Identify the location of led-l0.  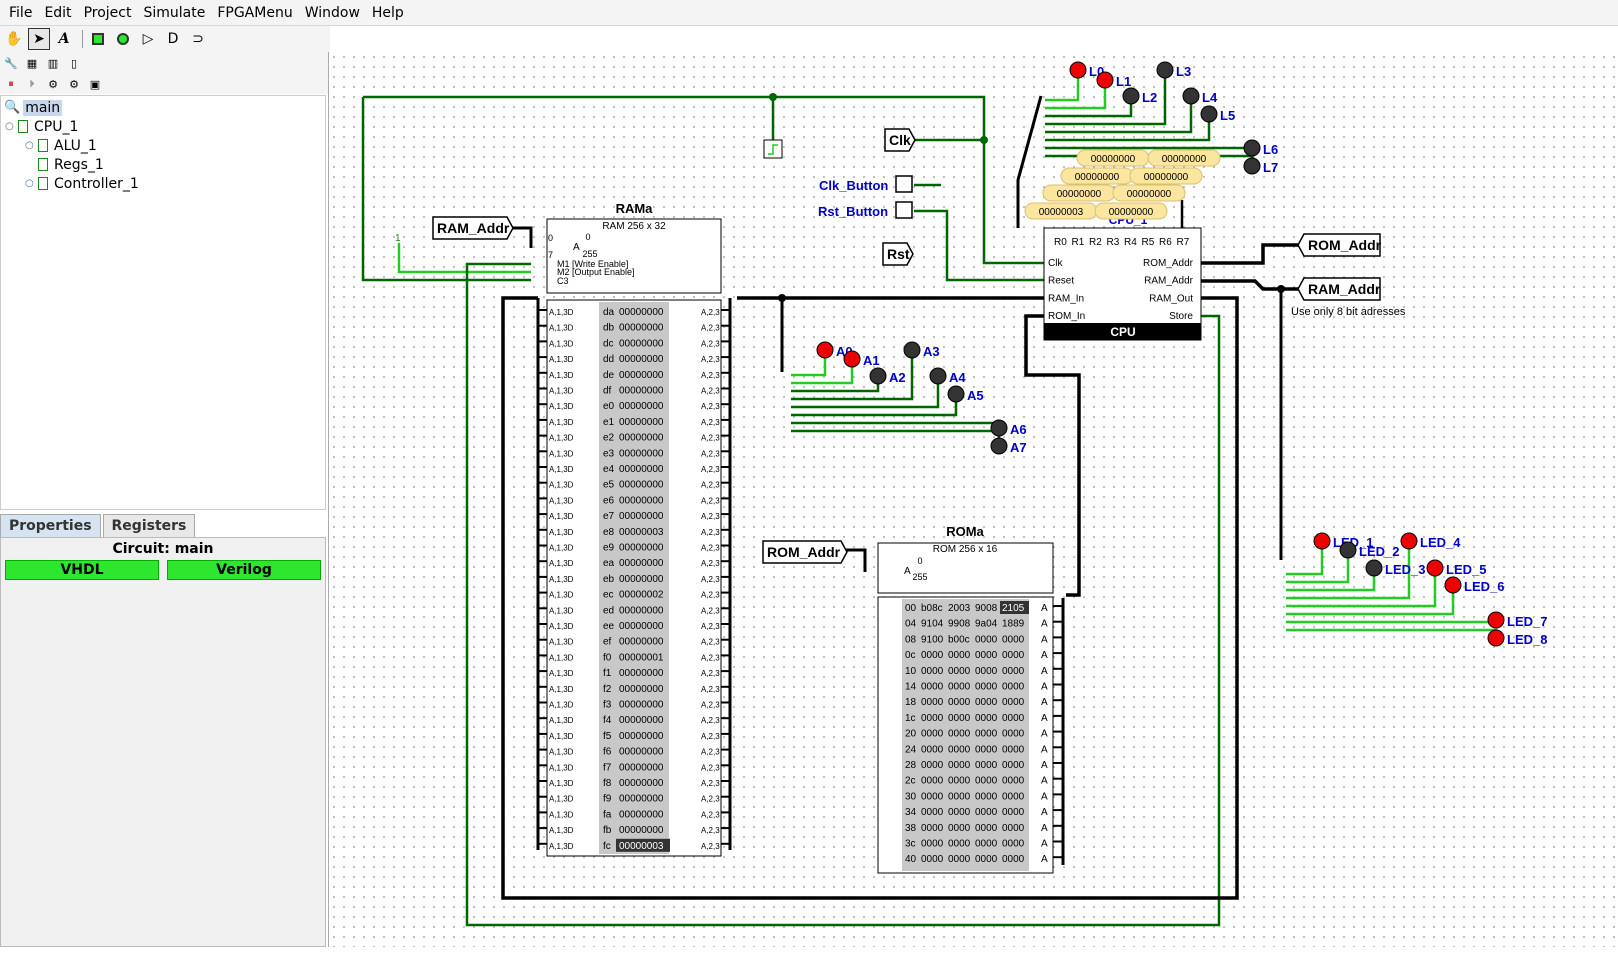
(1078, 70).